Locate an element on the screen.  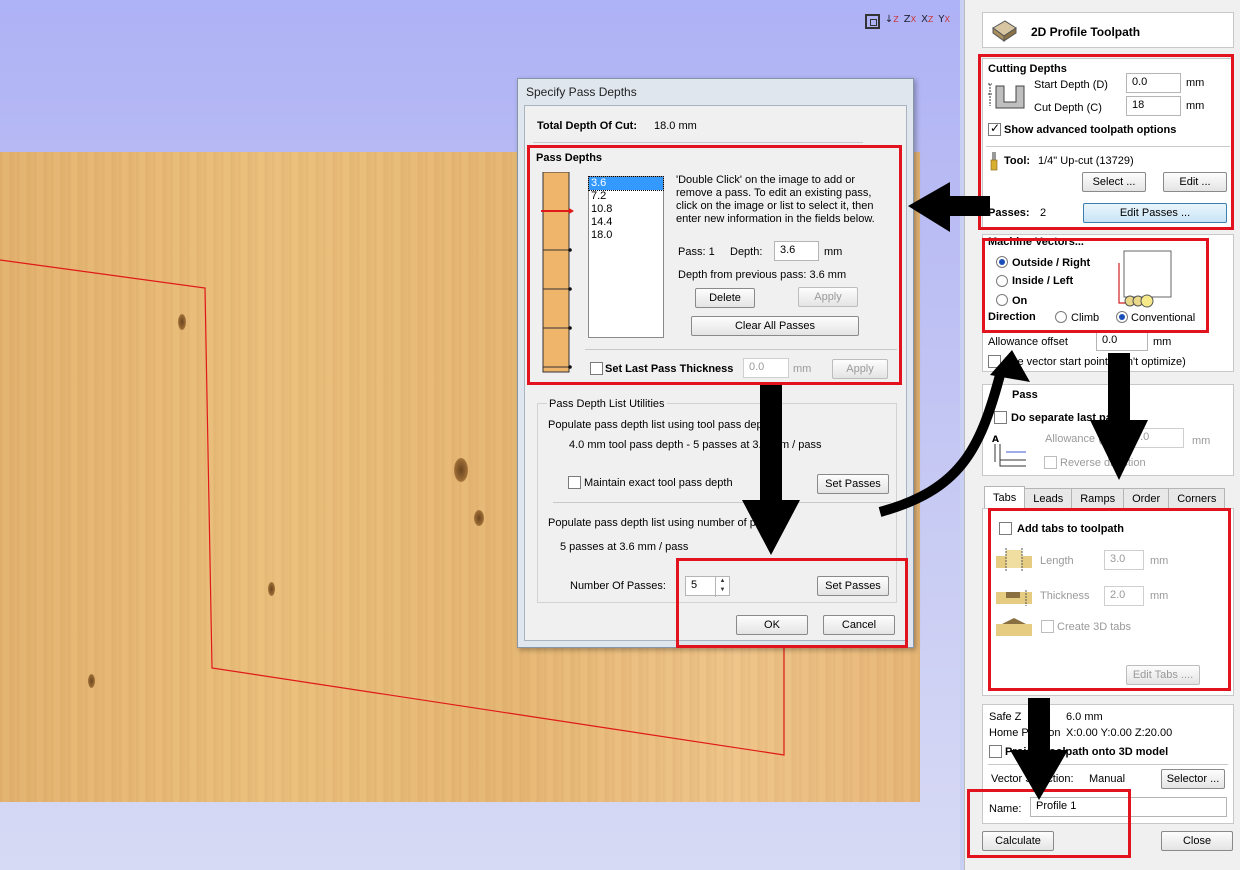
allowance-offset-input: 0.0 is located at coordinates (1122, 341).